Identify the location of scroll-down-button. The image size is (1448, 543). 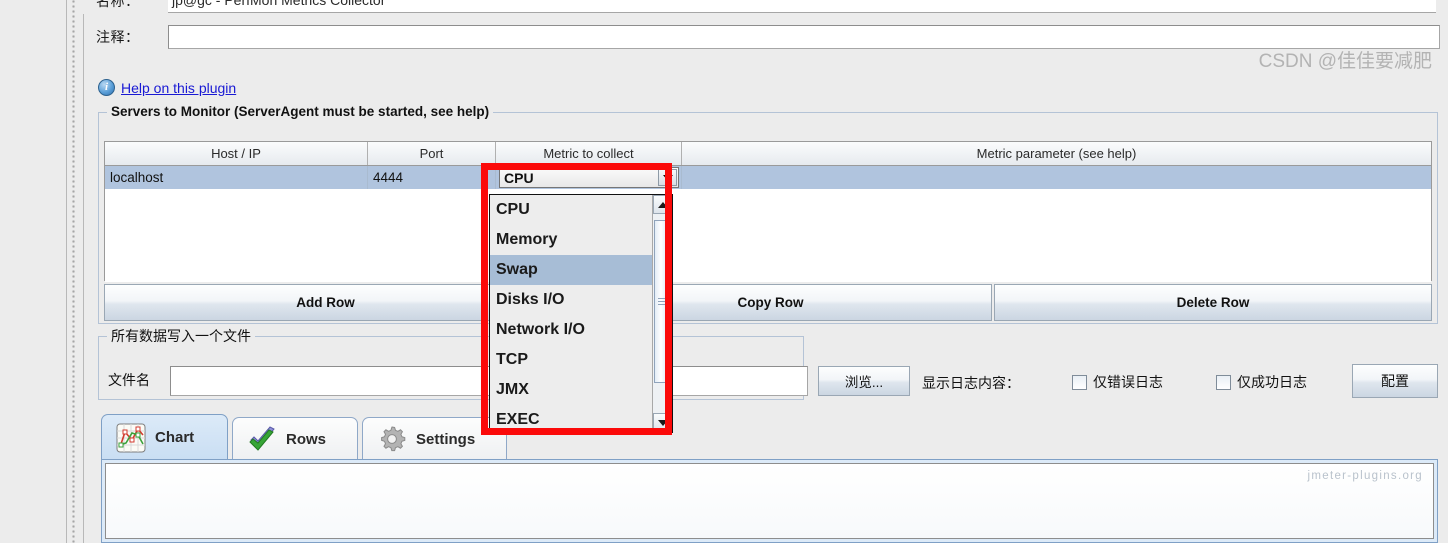
(662, 422).